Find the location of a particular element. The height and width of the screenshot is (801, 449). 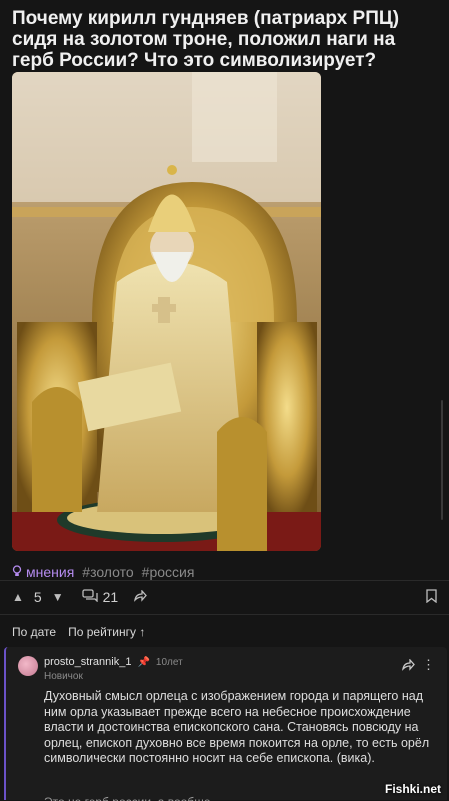

arrow-up-icon: ▲ is located at coordinates (18, 597).